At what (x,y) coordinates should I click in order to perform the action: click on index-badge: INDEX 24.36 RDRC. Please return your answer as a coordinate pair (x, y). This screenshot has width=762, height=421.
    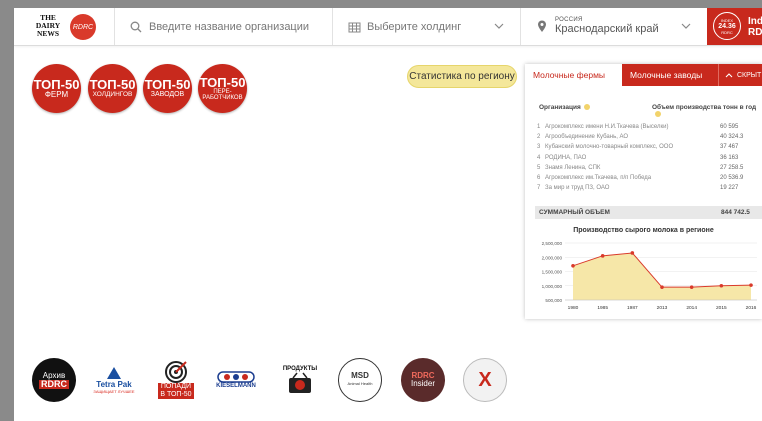
    Looking at the image, I should click on (727, 26).